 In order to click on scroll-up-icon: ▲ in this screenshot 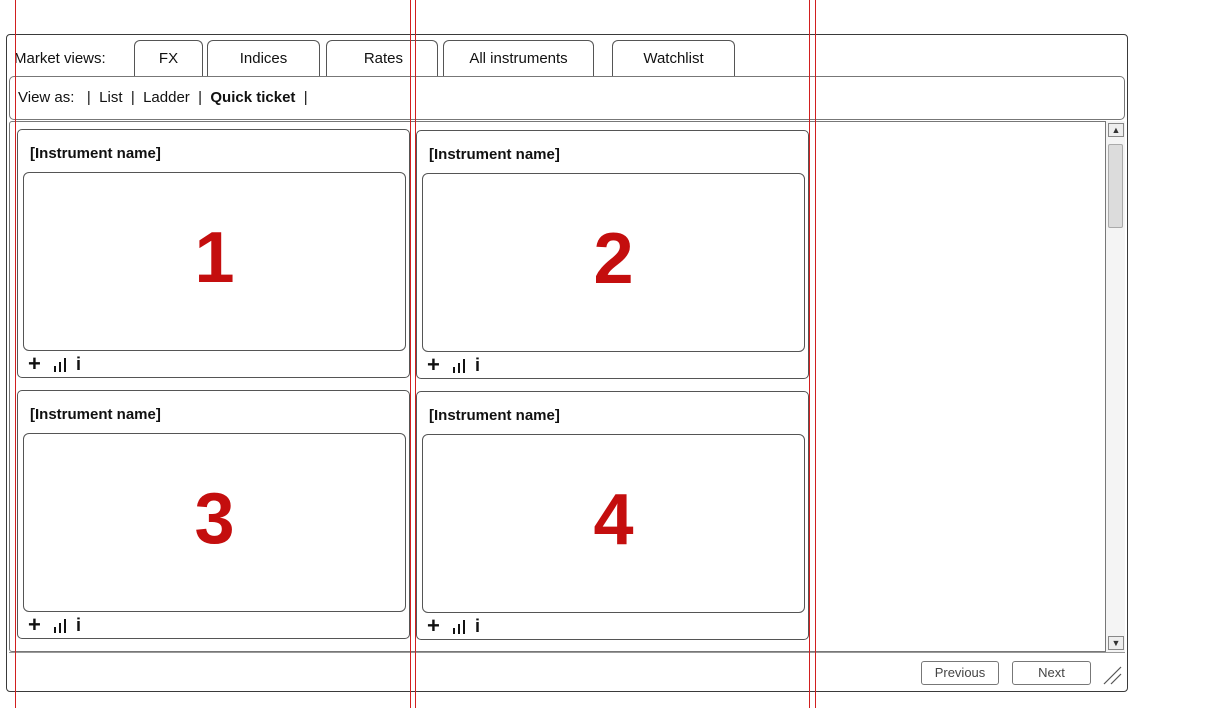, I will do `click(1116, 130)`.